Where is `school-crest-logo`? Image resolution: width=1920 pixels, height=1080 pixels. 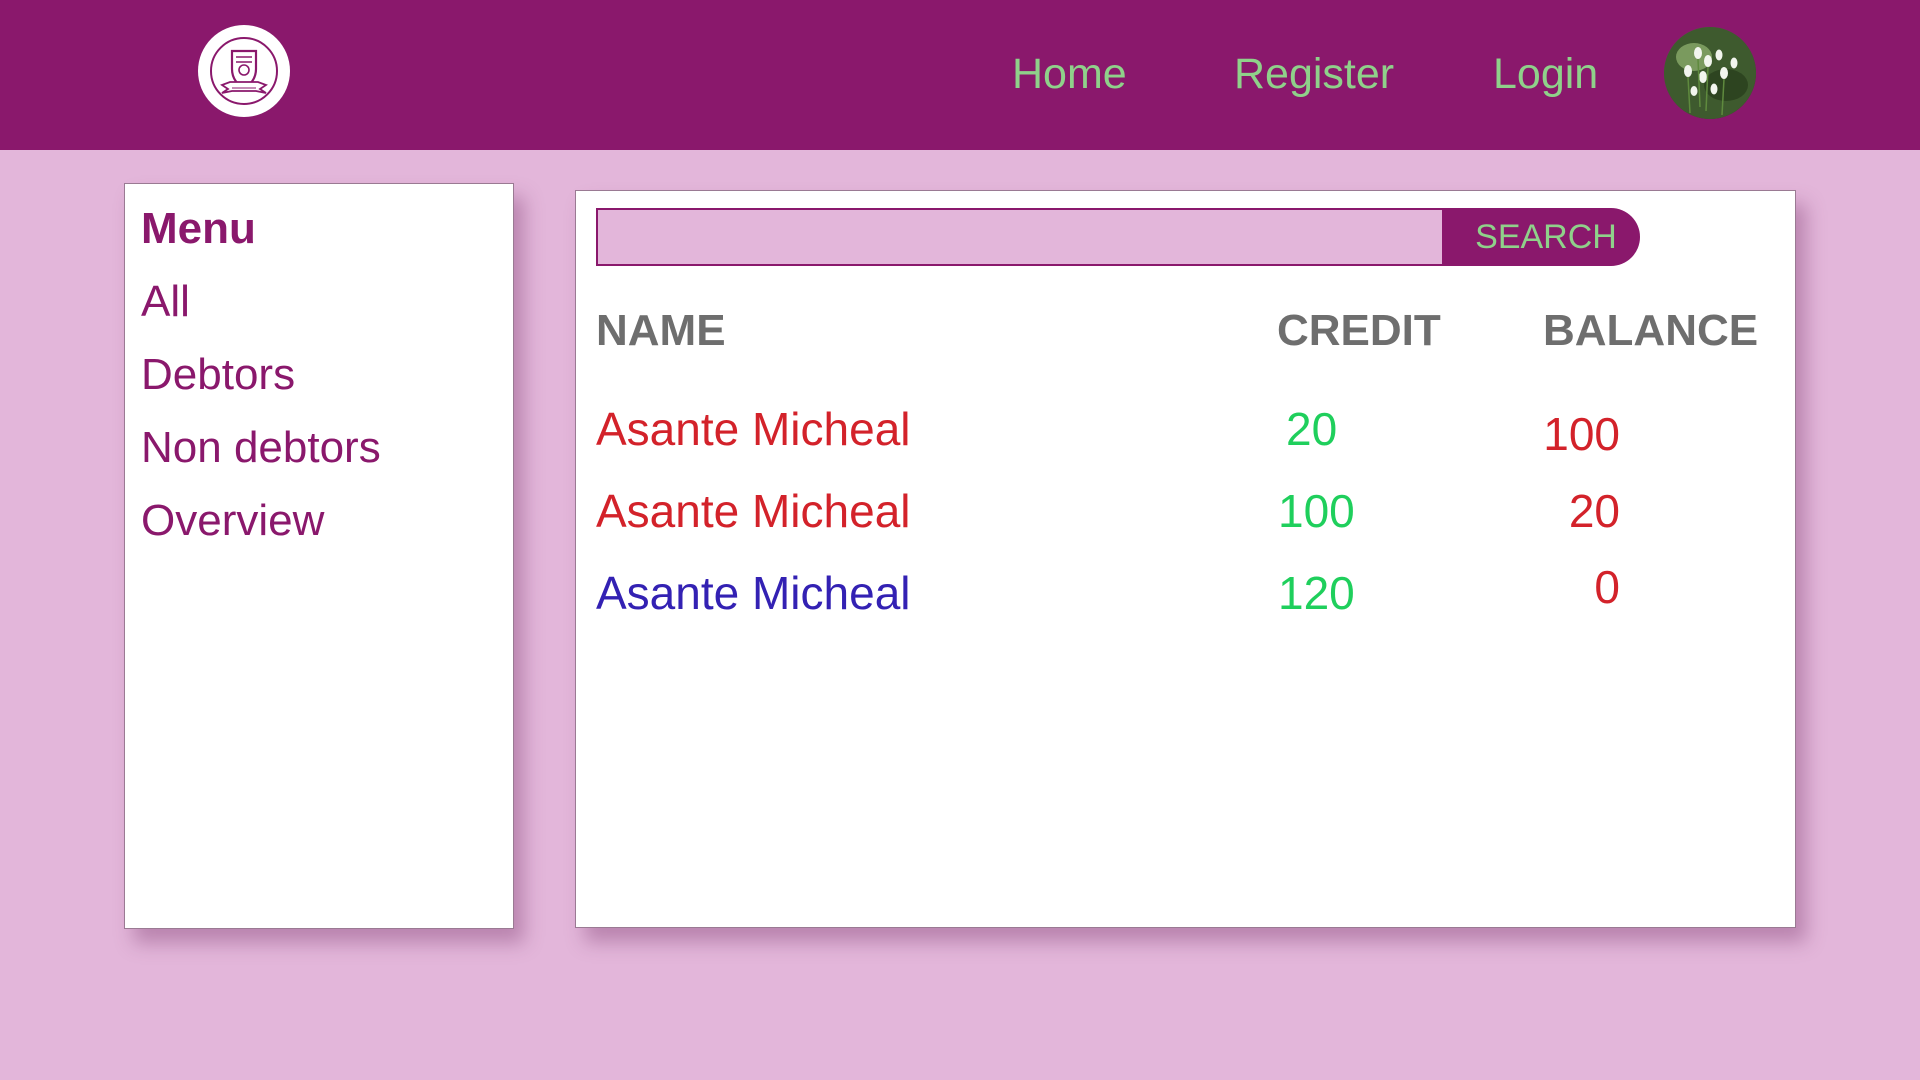
school-crest-logo is located at coordinates (244, 71).